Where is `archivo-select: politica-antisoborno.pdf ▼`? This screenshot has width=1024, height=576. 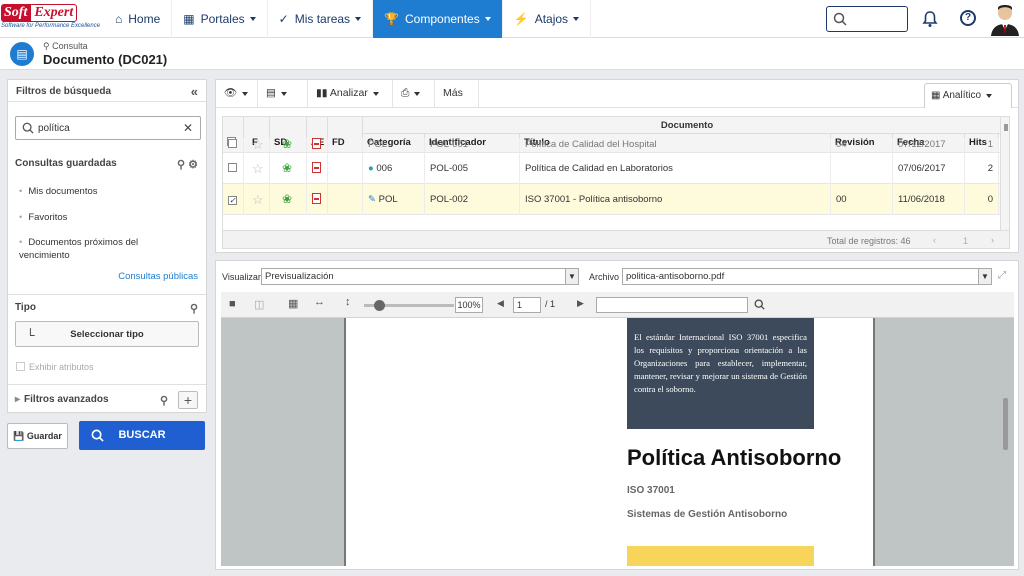 archivo-select: politica-antisoborno.pdf ▼ is located at coordinates (807, 276).